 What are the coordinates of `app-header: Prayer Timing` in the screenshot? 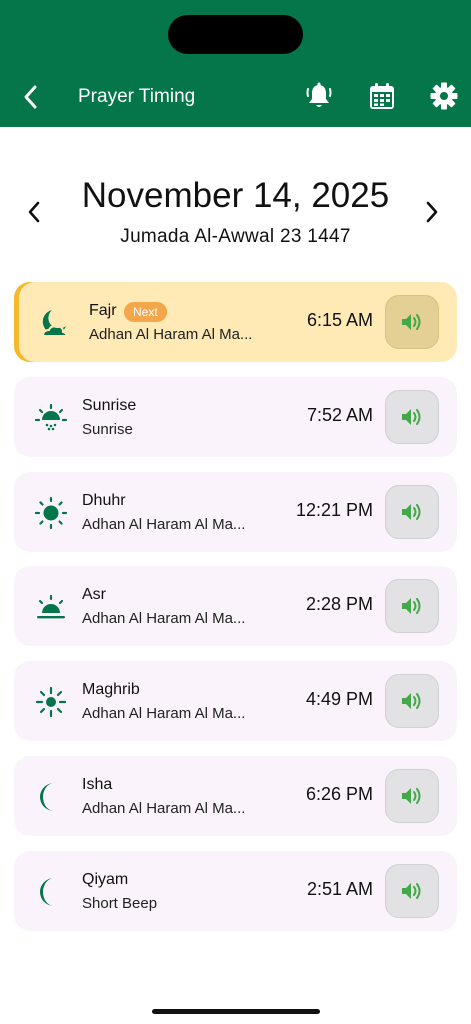 It's located at (235, 63).